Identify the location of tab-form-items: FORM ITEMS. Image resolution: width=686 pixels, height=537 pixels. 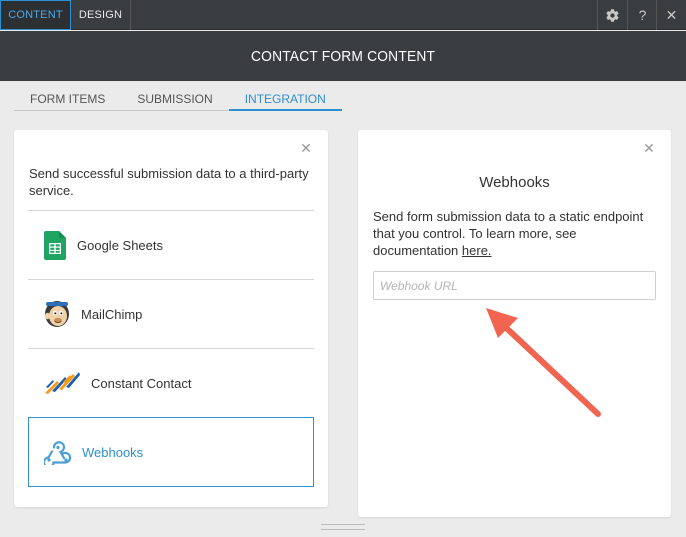
(67, 99).